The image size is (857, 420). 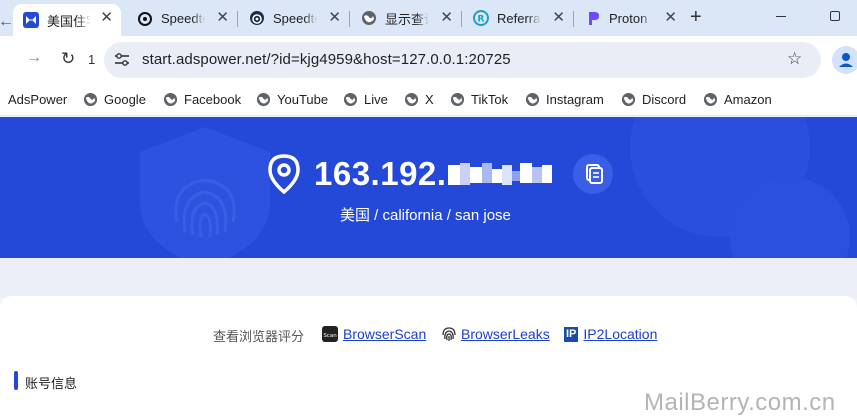 I want to click on account-info-heading: 账号信息, so click(x=51, y=383).